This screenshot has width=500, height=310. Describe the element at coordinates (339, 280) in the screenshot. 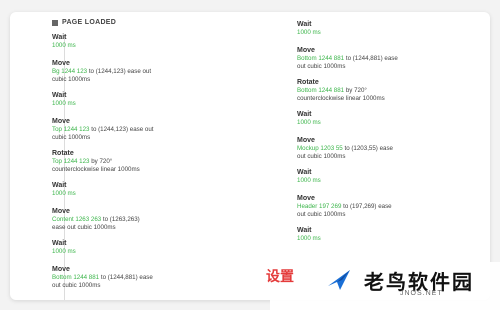

I see `bird-logo-icon` at that location.